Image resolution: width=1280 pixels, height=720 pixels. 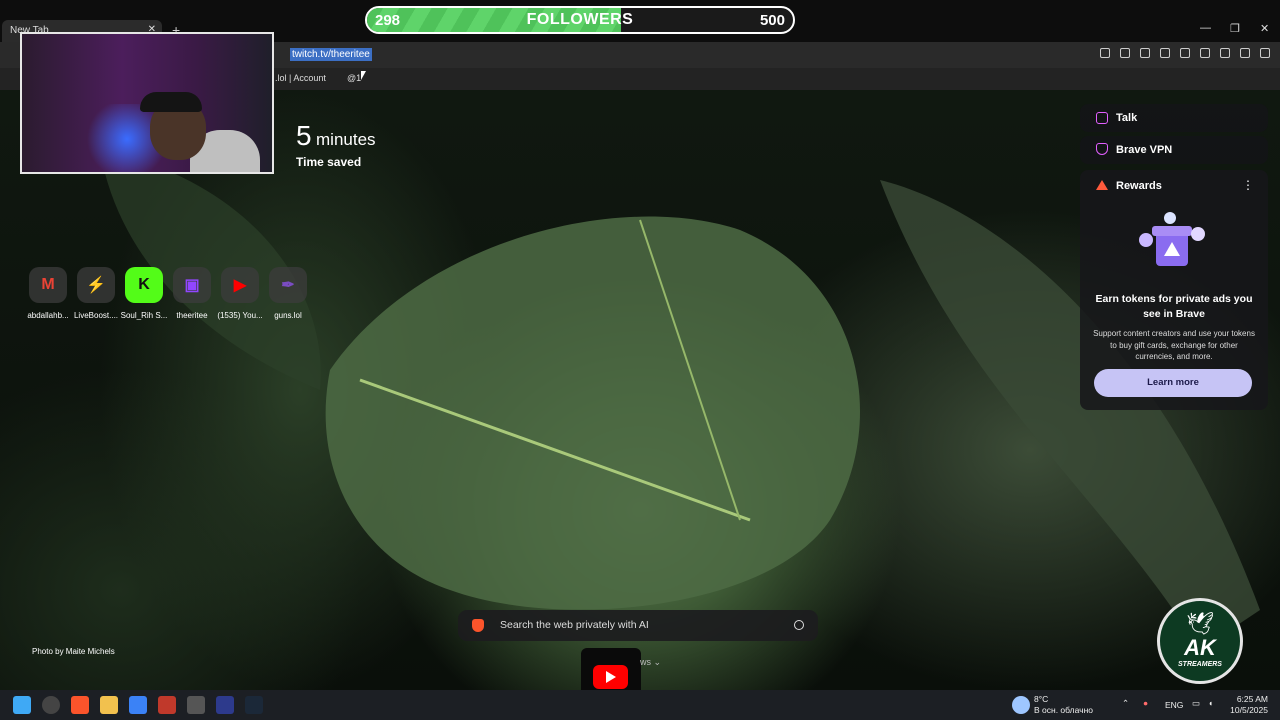 I want to click on chrome-icon, so click(x=51, y=705).